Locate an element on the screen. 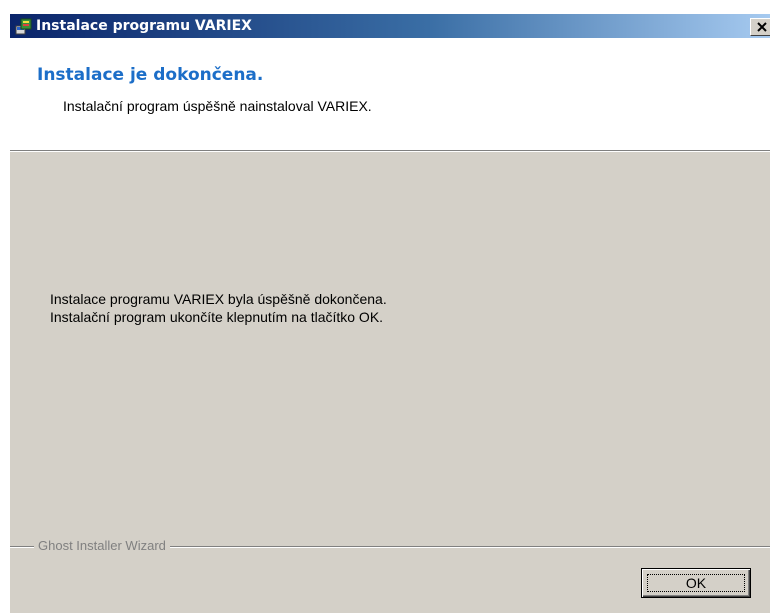 Image resolution: width=770 pixels, height=613 pixels. title-bar: Instalace programu VARIEX is located at coordinates (390, 26).